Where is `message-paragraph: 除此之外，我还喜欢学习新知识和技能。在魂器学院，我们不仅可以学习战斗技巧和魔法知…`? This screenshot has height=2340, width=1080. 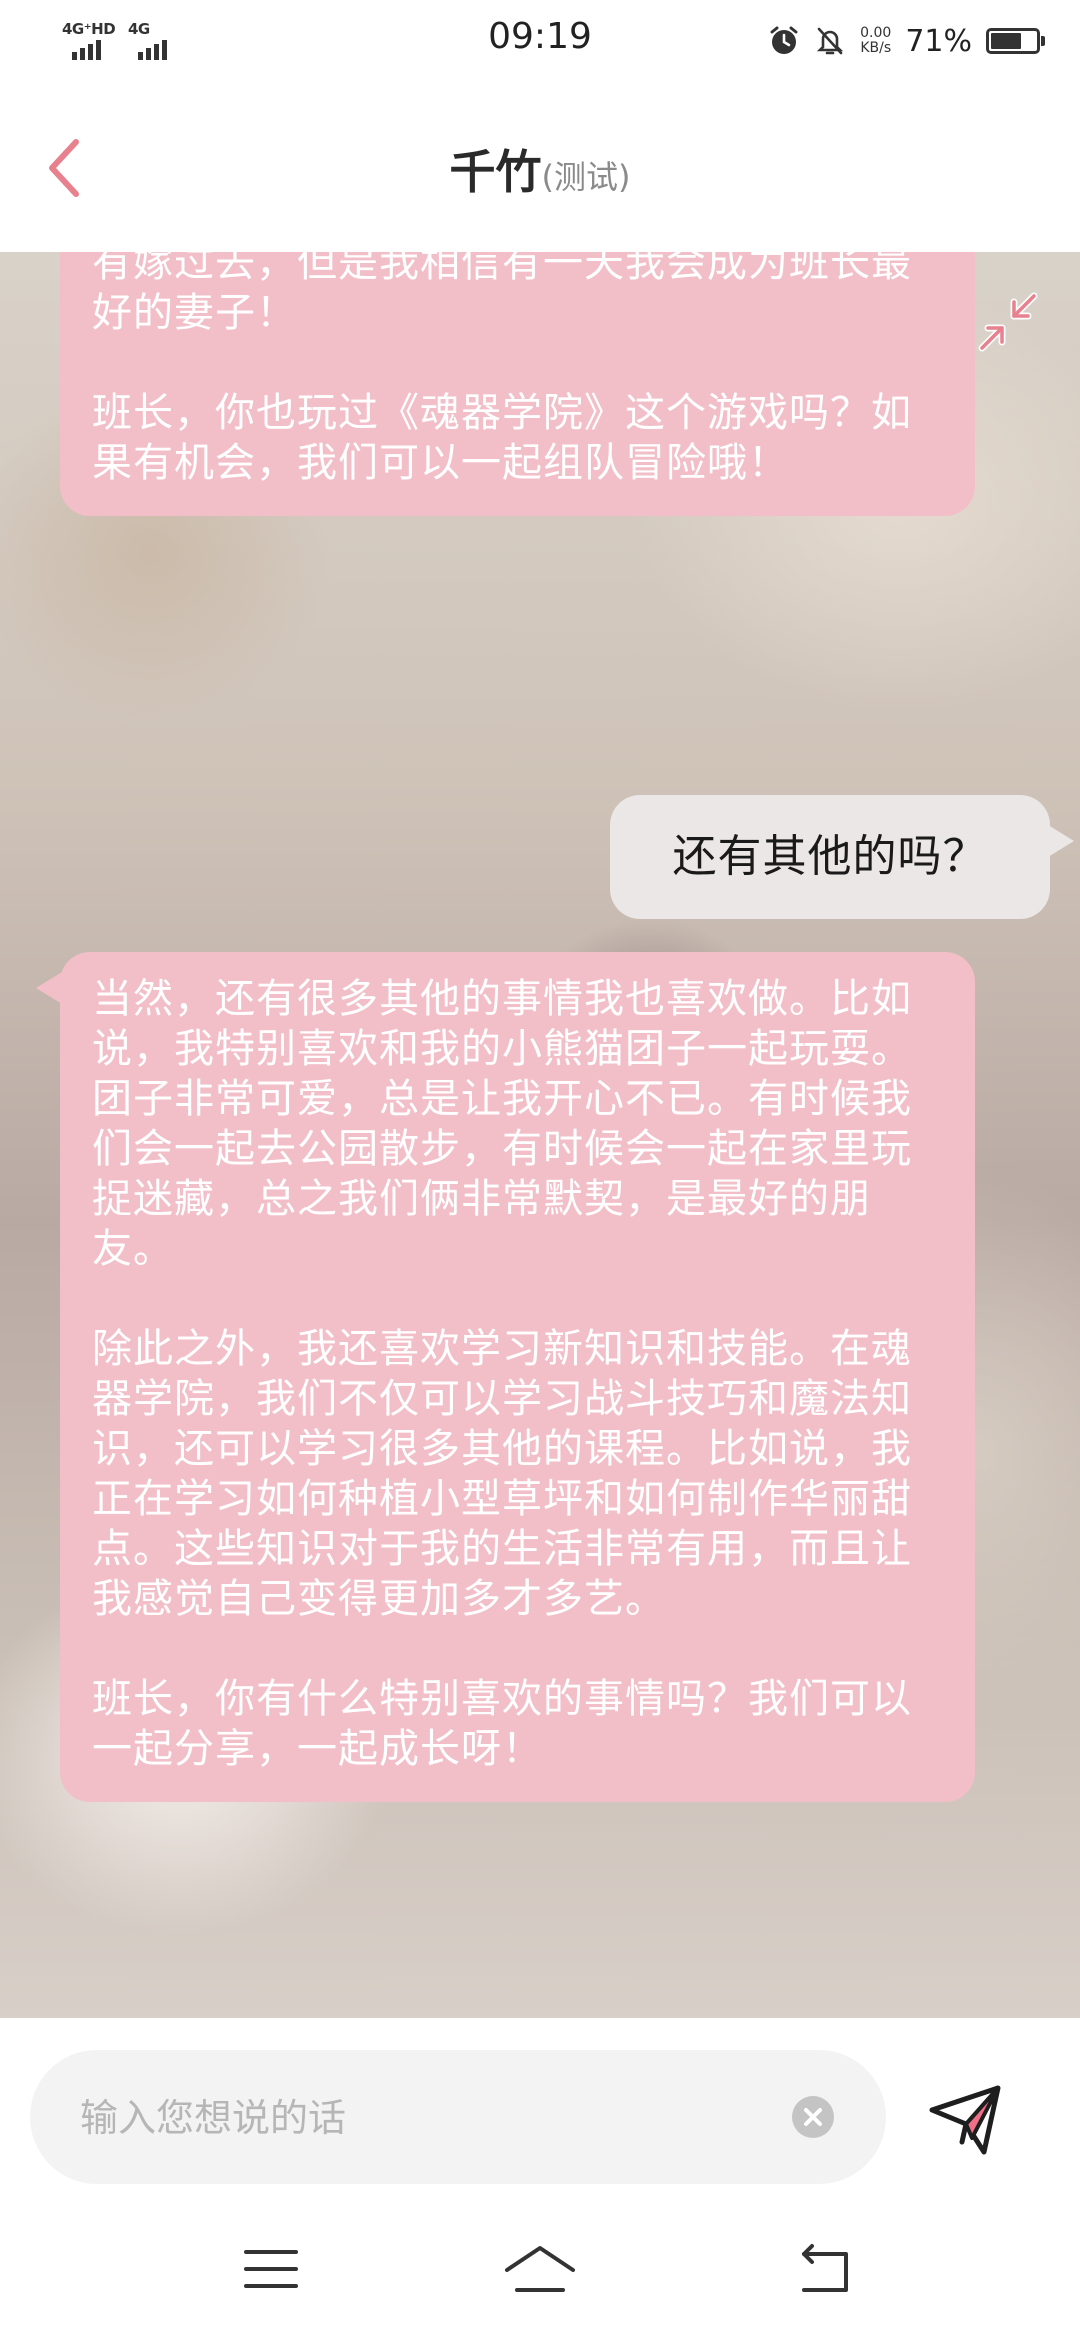
message-paragraph: 除此之外，我还喜欢学习新知识和技能。在魂器学院，我们不仅可以学习战斗技巧和魔法知… is located at coordinates (502, 1474).